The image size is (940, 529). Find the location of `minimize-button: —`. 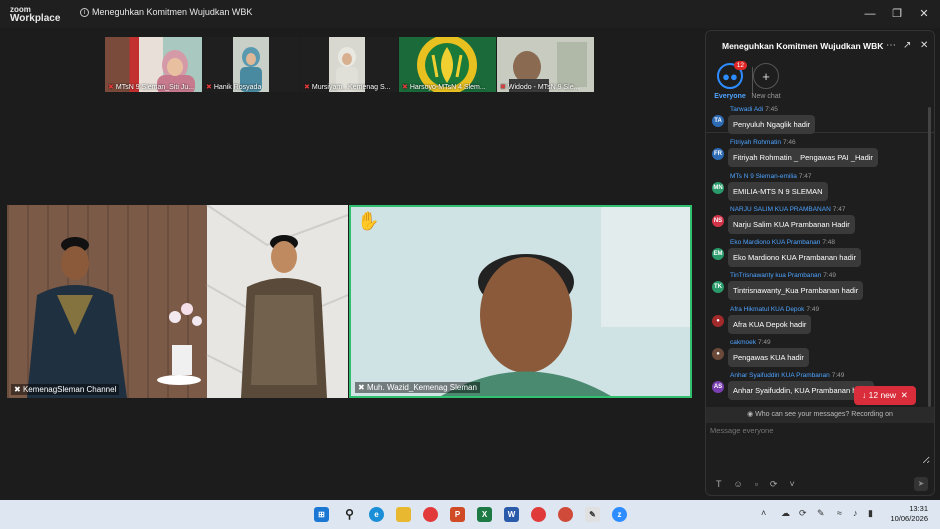

minimize-button: — is located at coordinates (870, 14).